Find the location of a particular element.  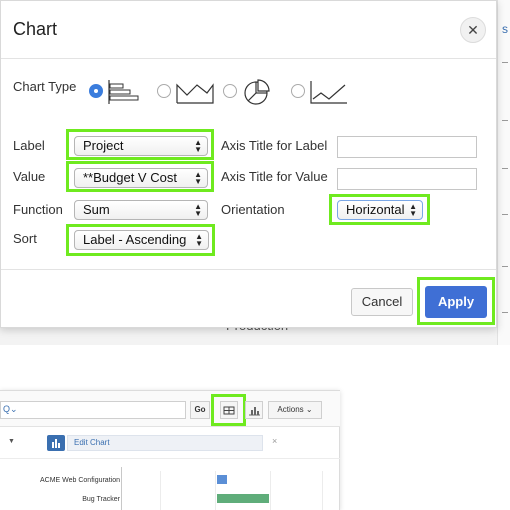

function-select: Sum ▲ ▼ is located at coordinates (141, 210).